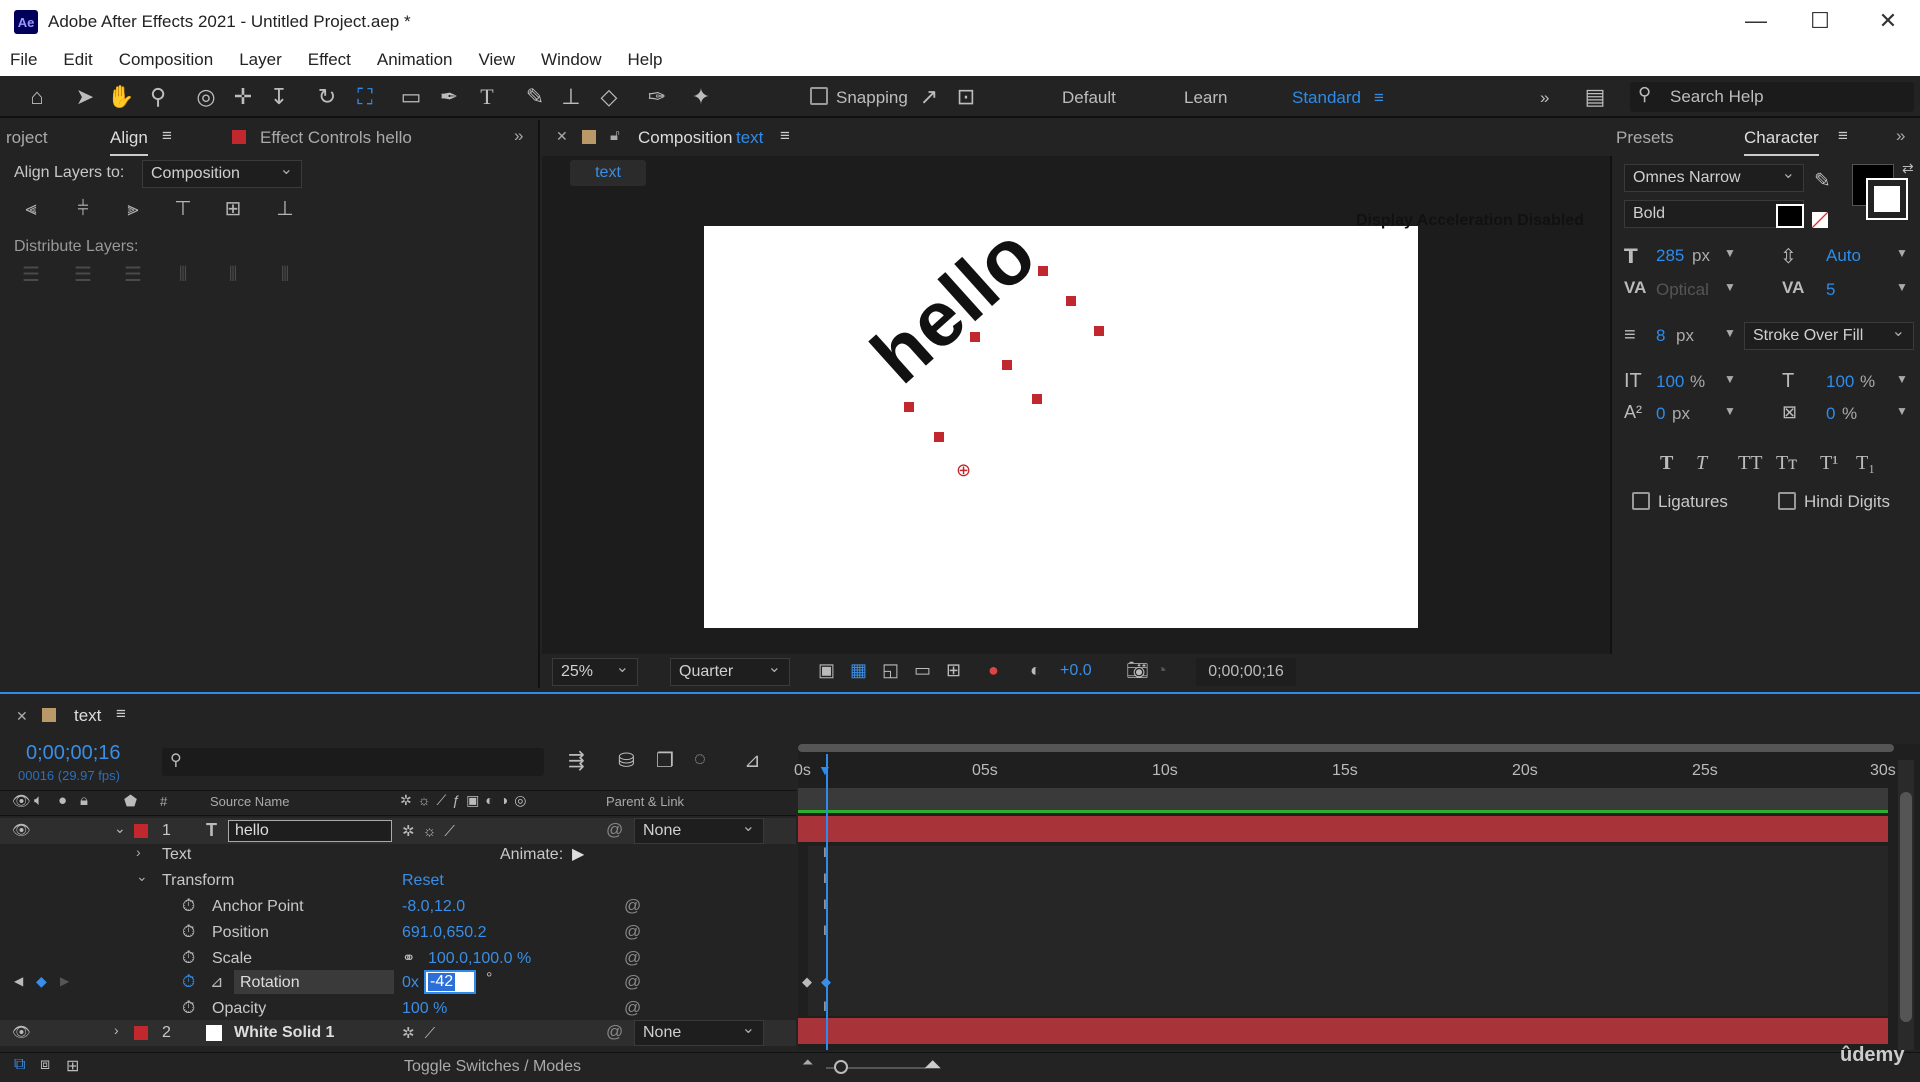 The width and height of the screenshot is (1920, 1082). I want to click on tsume-dropdown-icon: ▼, so click(1902, 411).